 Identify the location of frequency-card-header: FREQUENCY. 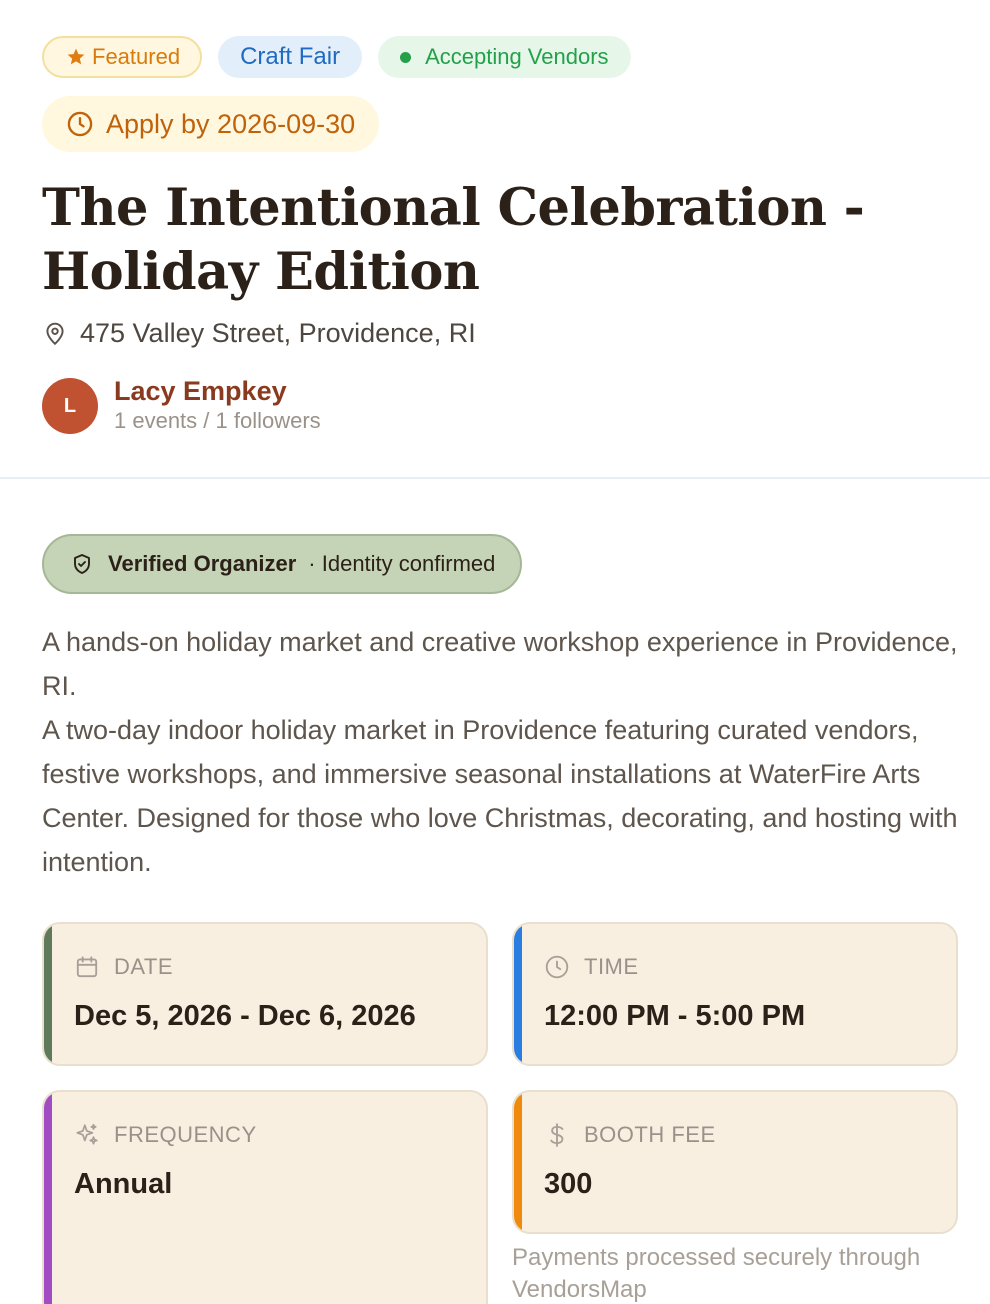
(165, 1135).